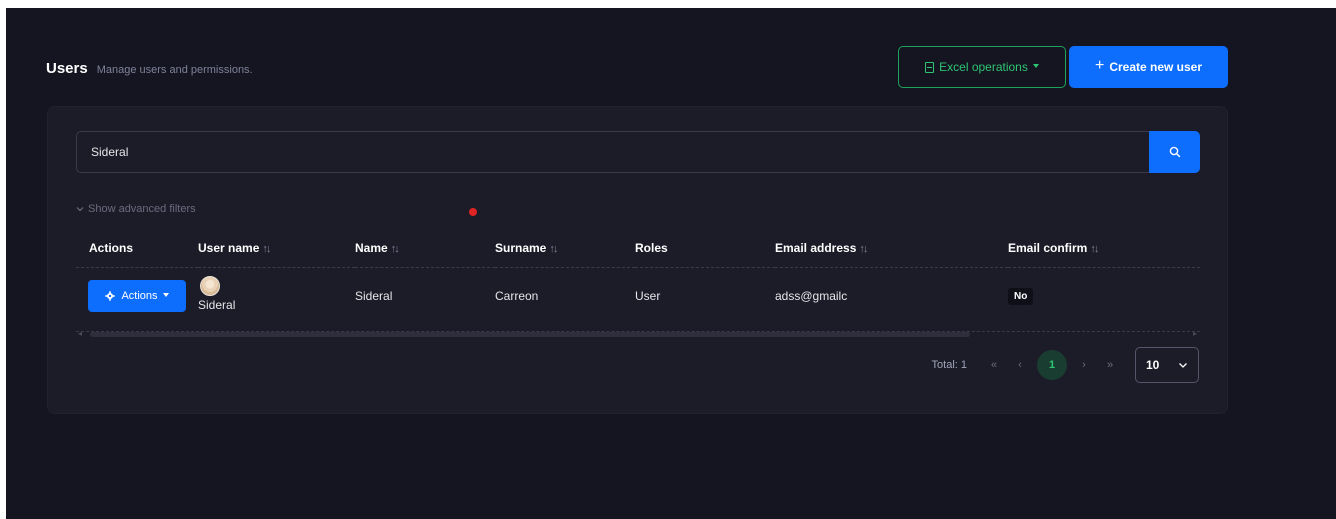  Describe the element at coordinates (565, 248) in the screenshot. I see `column-header-surname: Surname ↑↓` at that location.